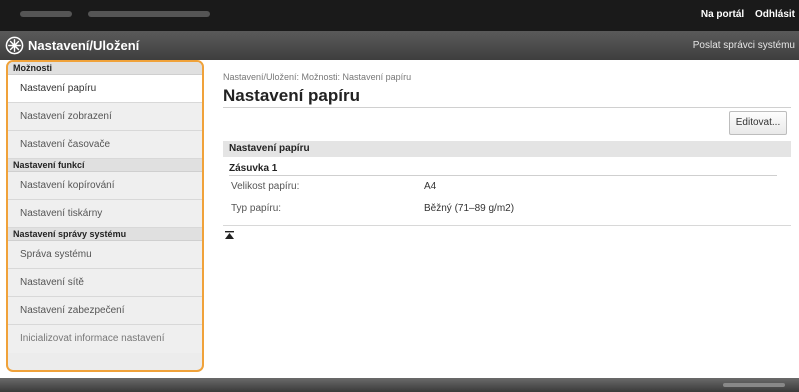 This screenshot has height=392, width=799. What do you see at coordinates (229, 235) in the screenshot?
I see `to-top-icon` at bounding box center [229, 235].